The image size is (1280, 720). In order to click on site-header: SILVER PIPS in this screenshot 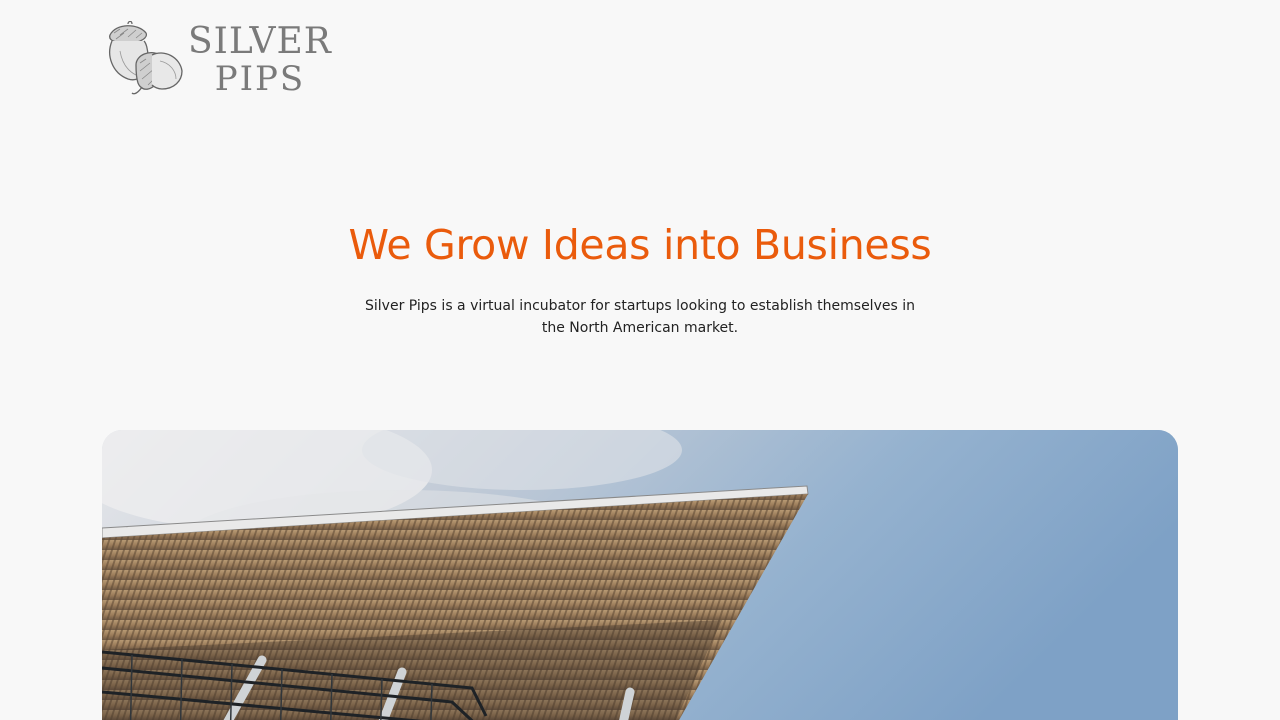, I will do `click(217, 60)`.